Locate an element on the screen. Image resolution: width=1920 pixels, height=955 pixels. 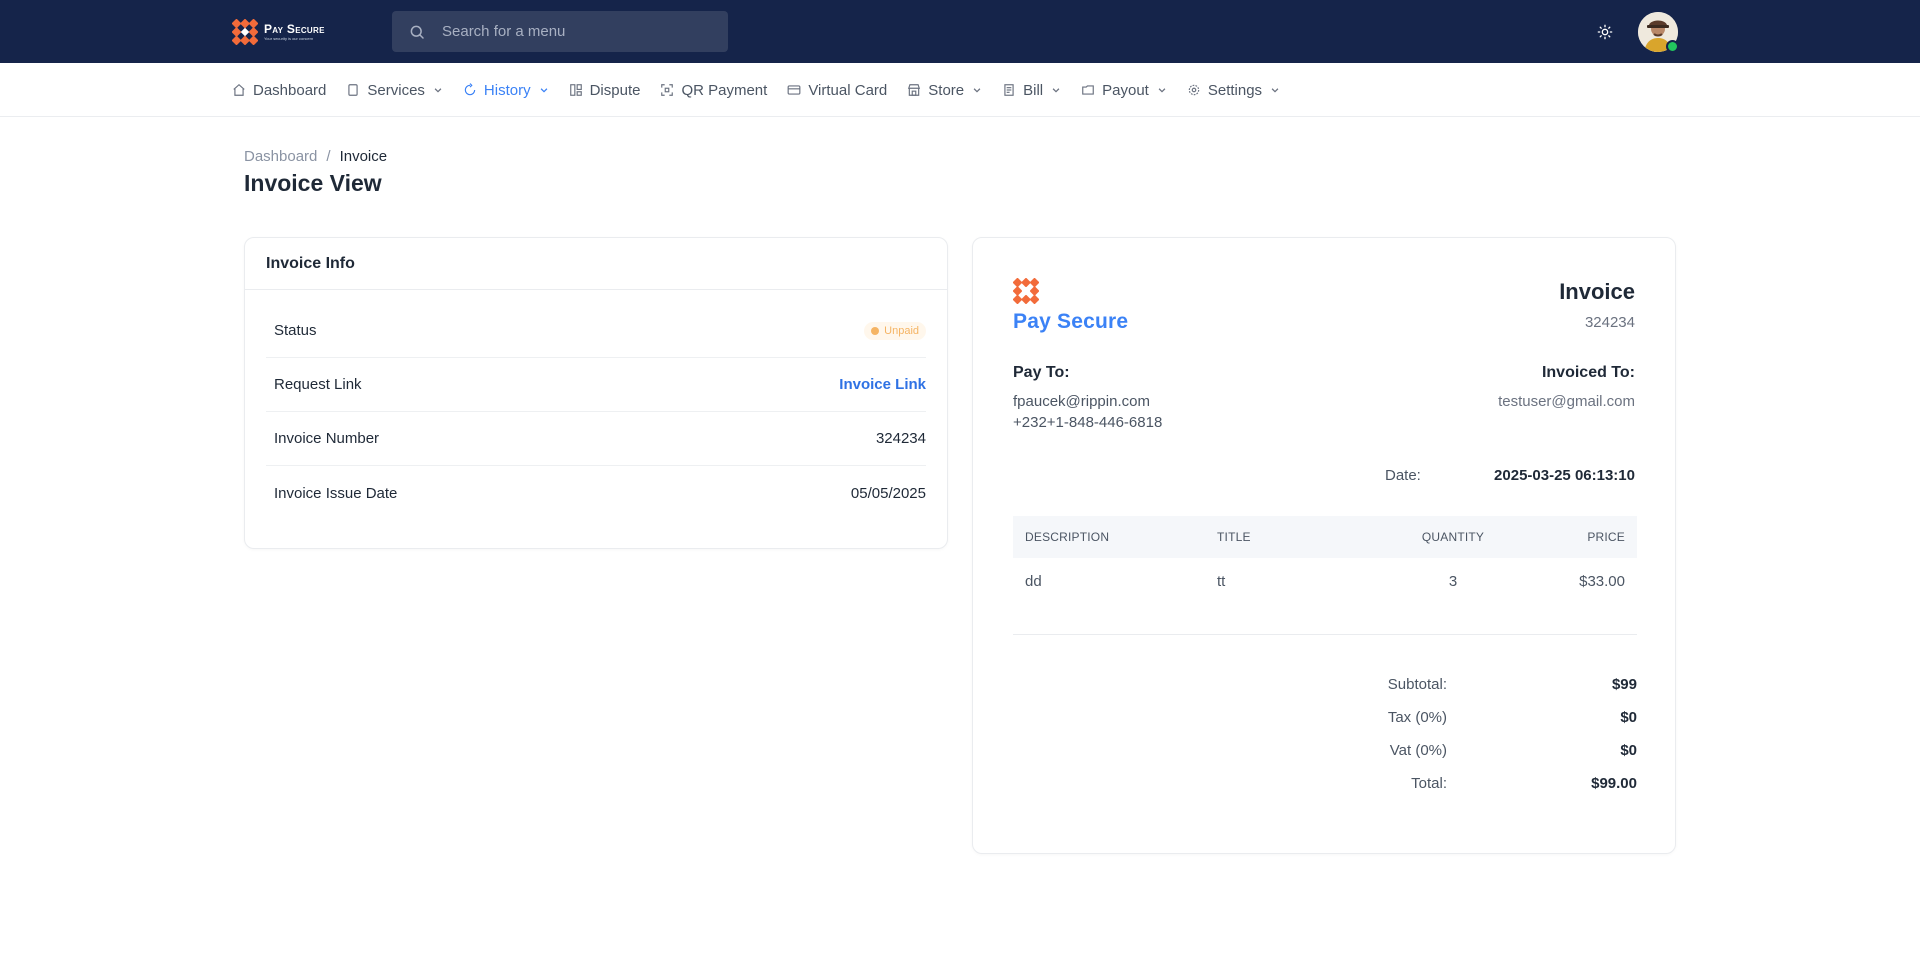
cell-title: tt is located at coordinates (1221, 581).